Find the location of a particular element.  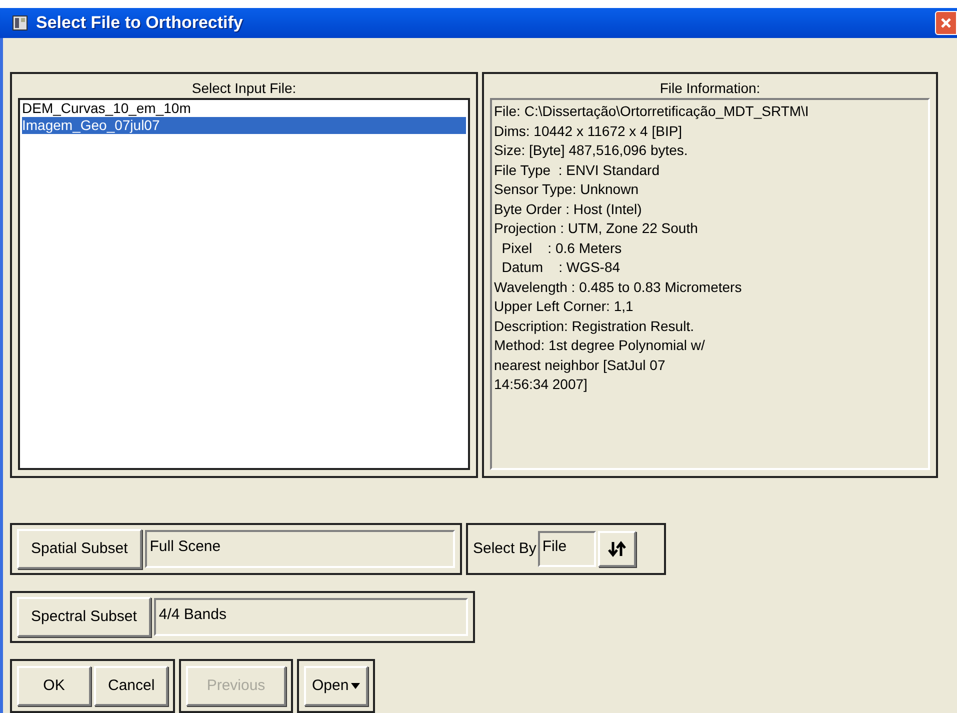

info-line: Upper Left Corner: 1,1 is located at coordinates (564, 306).